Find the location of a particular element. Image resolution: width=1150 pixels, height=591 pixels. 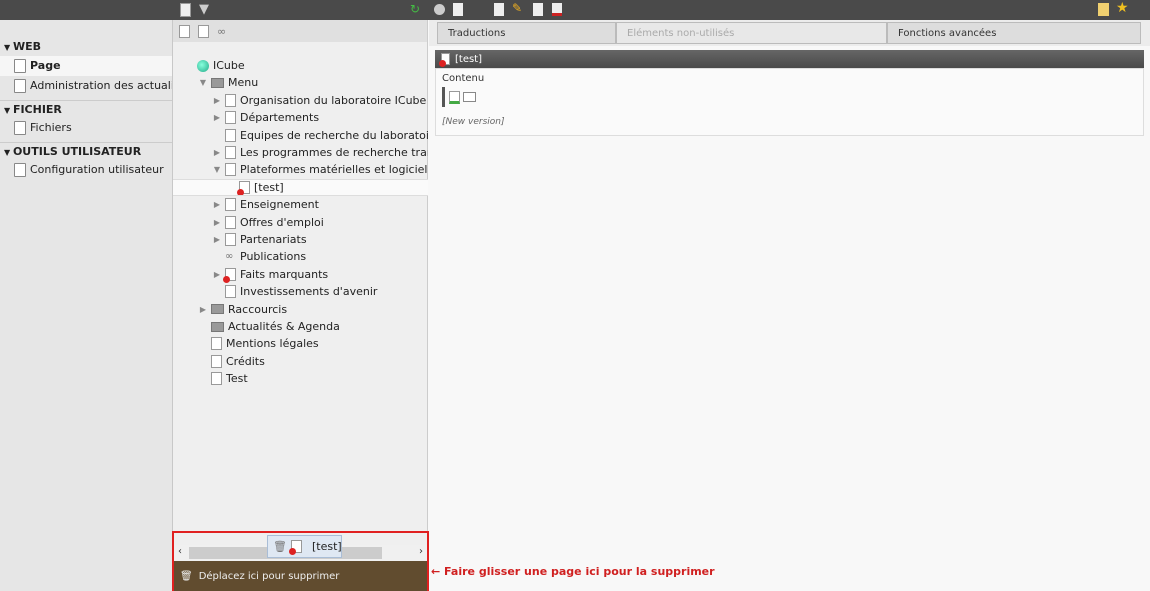

tree-node: ▶ Partenariats is located at coordinates (300, 239).